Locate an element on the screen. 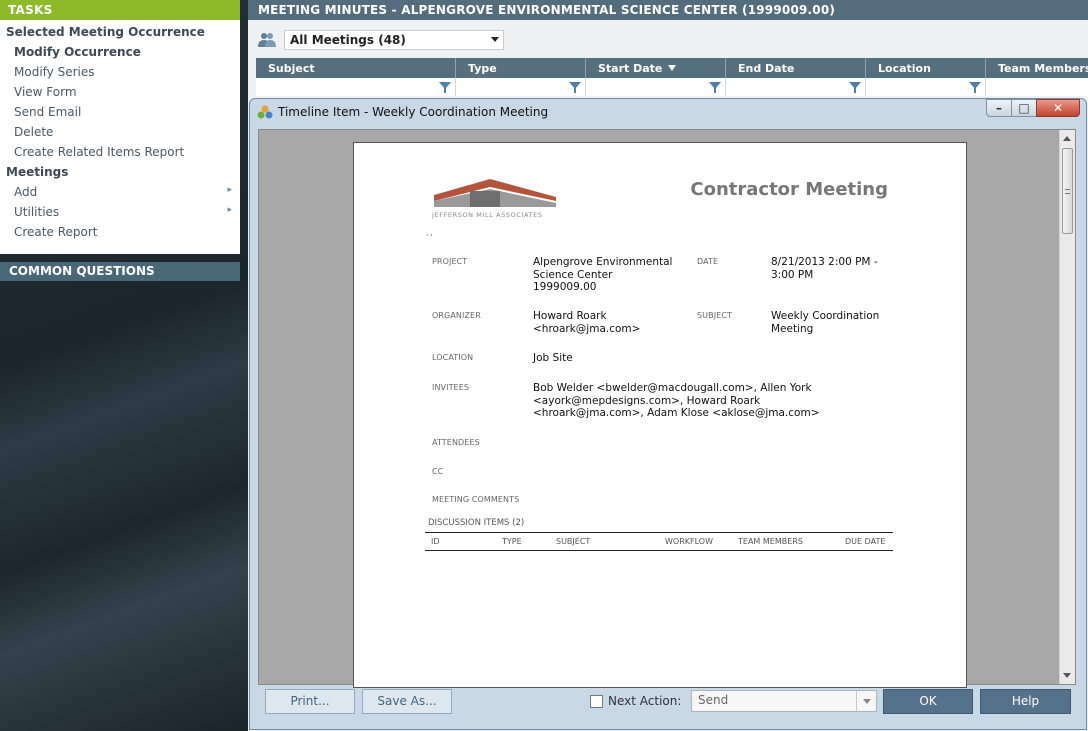 The image size is (1088, 731). filter-team-members is located at coordinates (1037, 87).